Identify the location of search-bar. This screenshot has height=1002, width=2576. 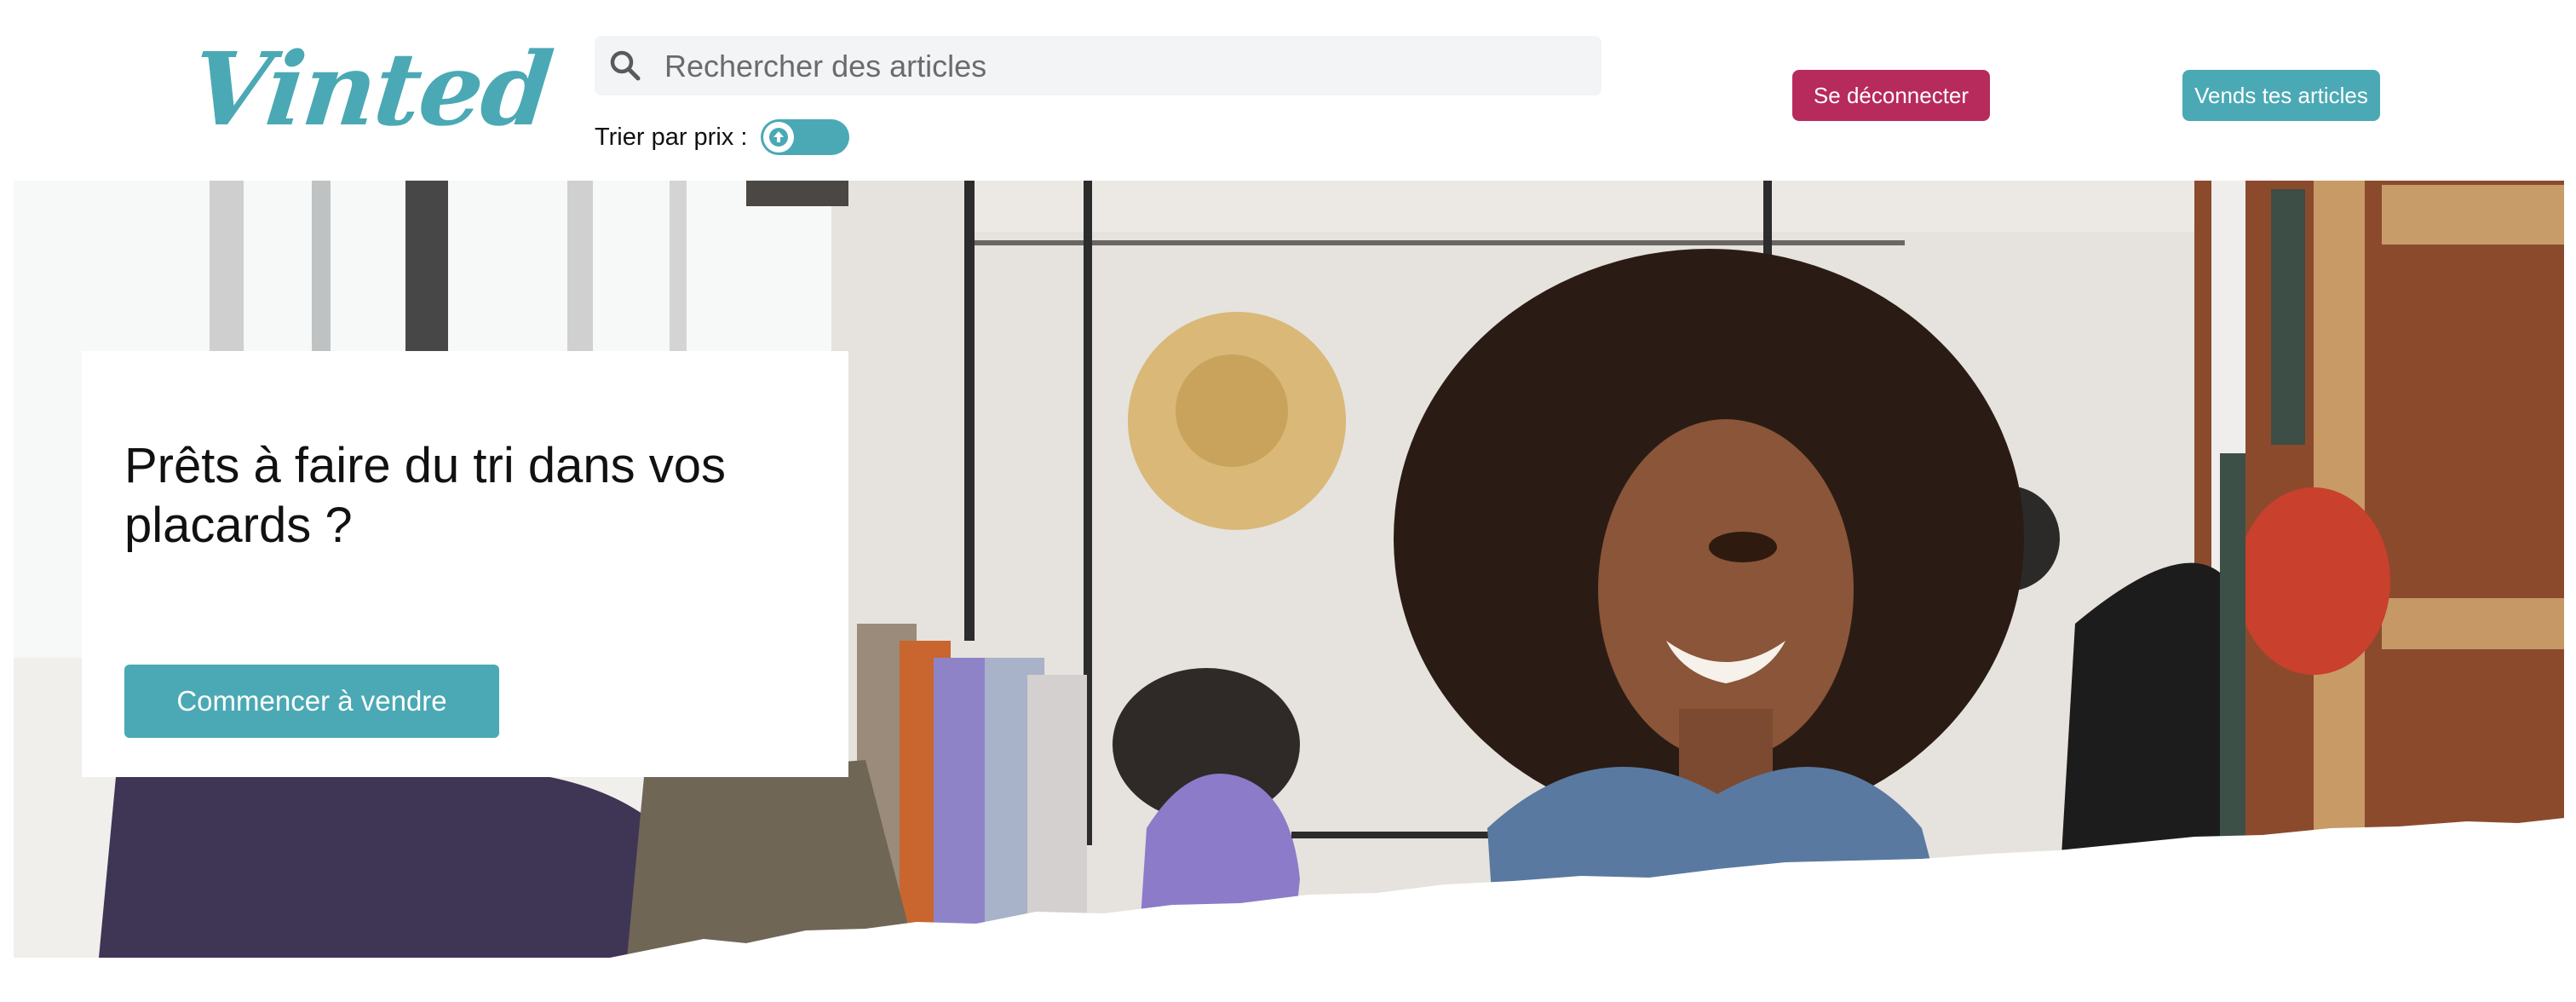
(1098, 66).